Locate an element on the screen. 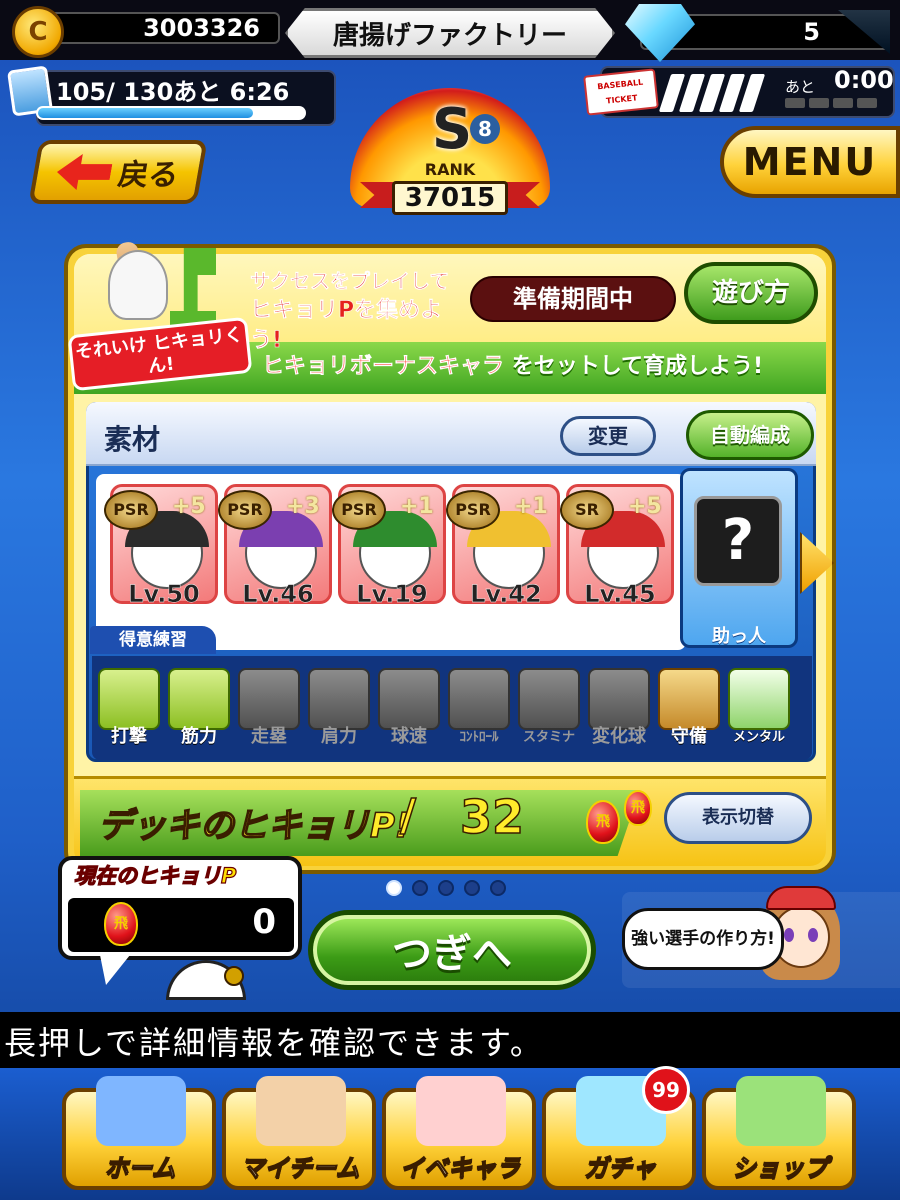 This screenshot has width=900, height=1200. back-button: 戻る is located at coordinates (118, 172).